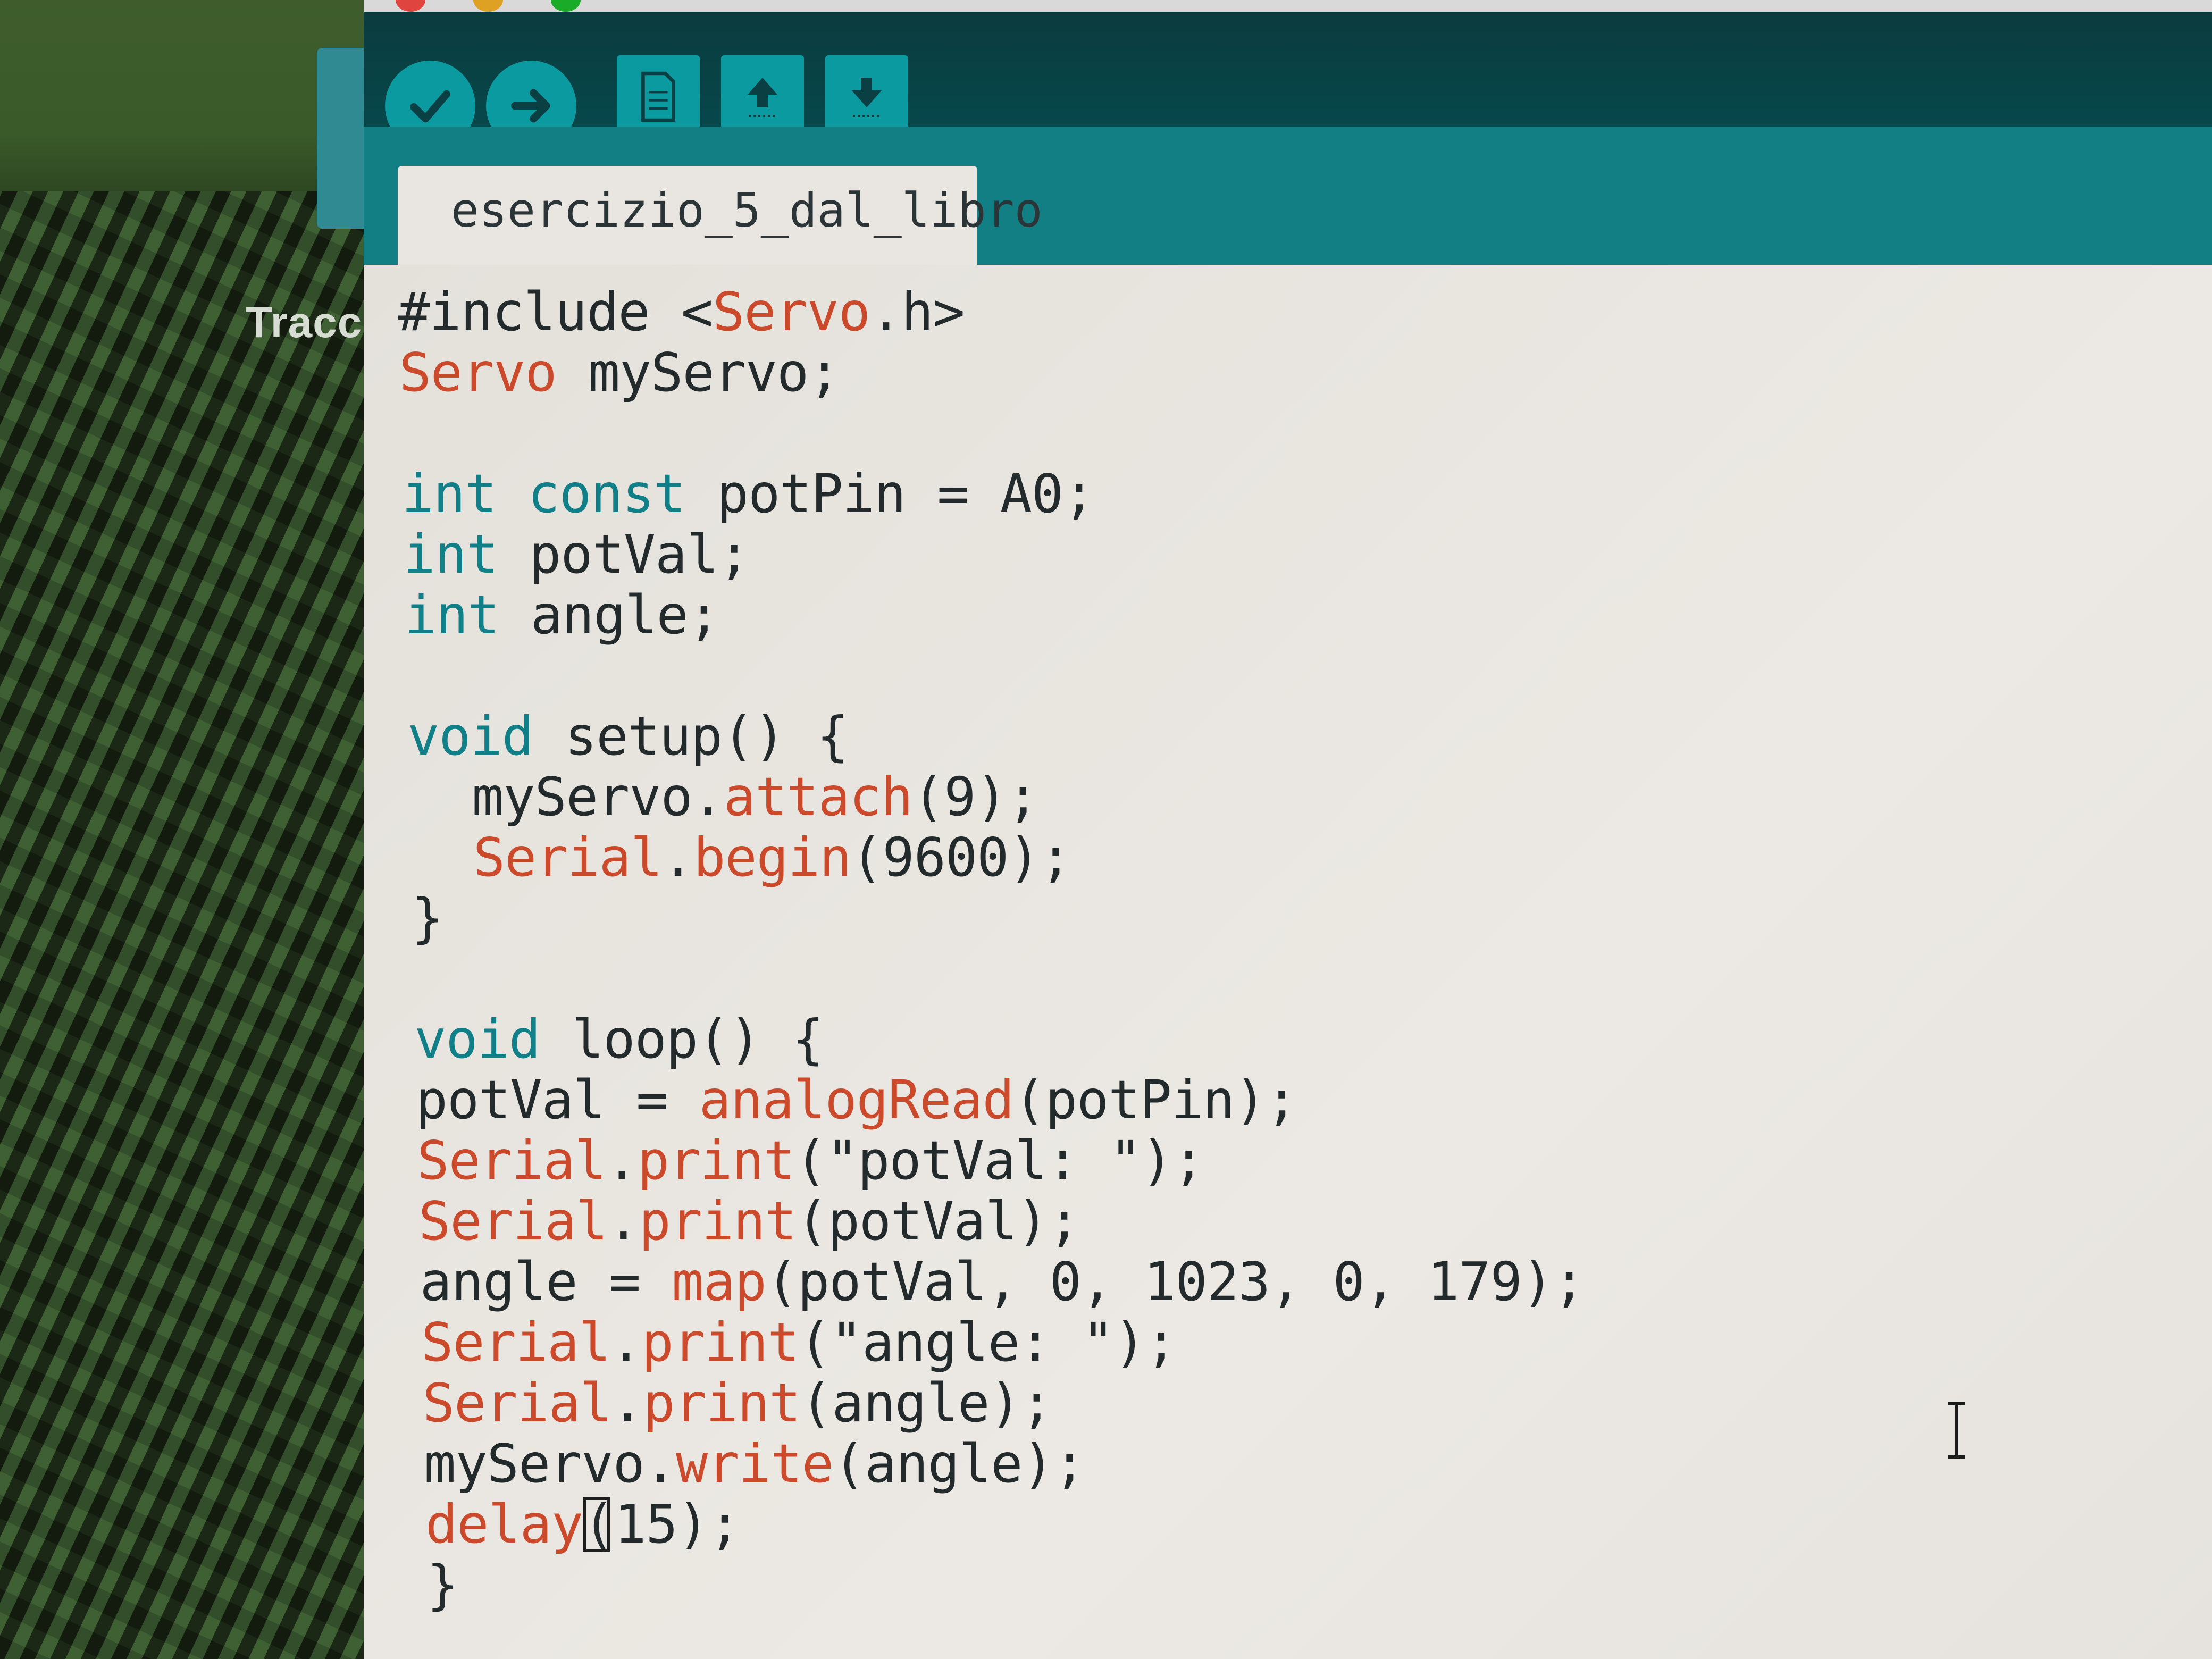 The width and height of the screenshot is (2212, 1659). I want to click on save-sketch-button, so click(866, 96).